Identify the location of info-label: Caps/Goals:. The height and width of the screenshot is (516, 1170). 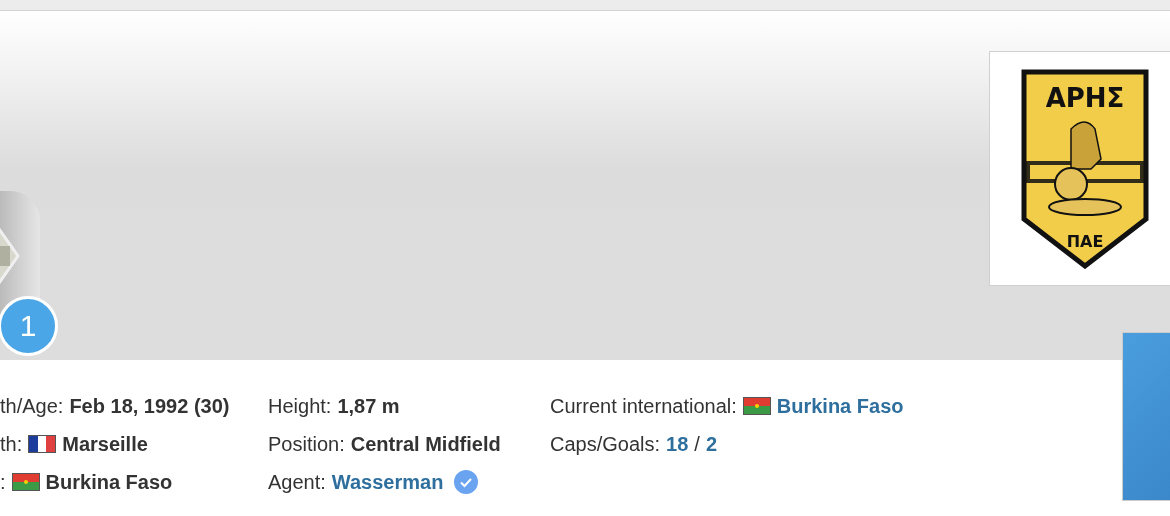
(605, 444).